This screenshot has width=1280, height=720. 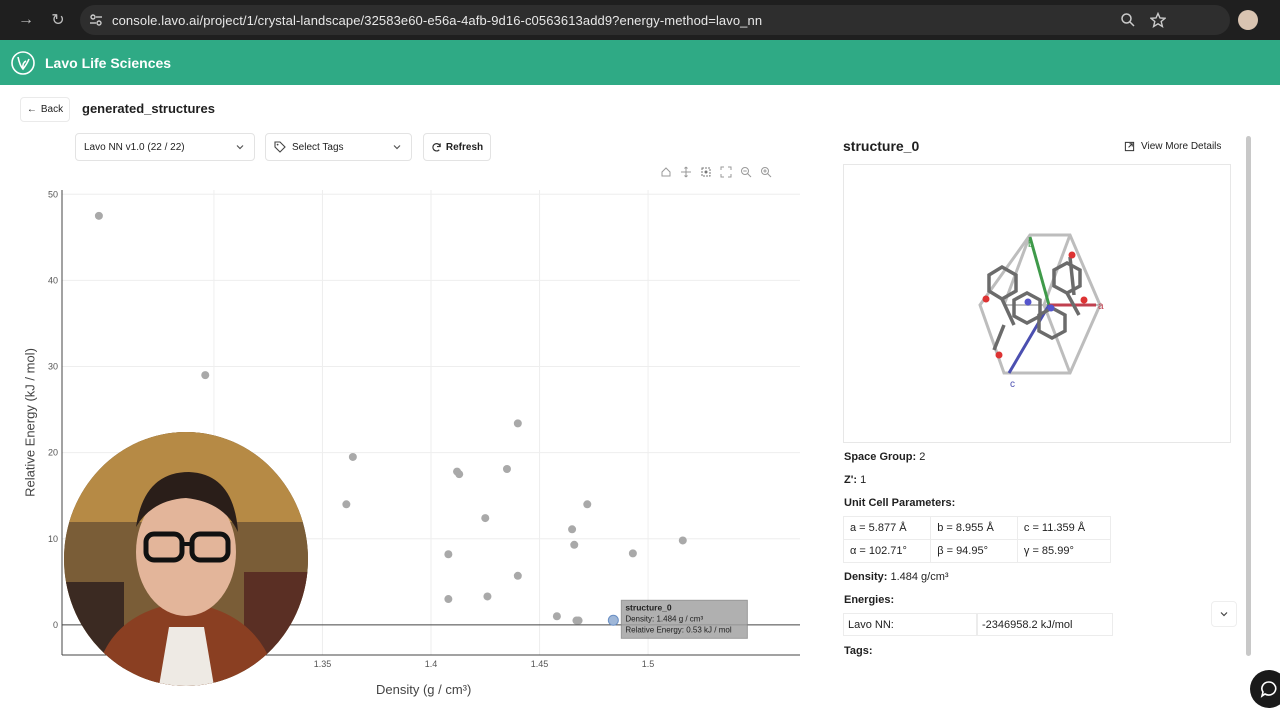 What do you see at coordinates (53, 453) in the screenshot?
I see `y-tick-label: 20` at bounding box center [53, 453].